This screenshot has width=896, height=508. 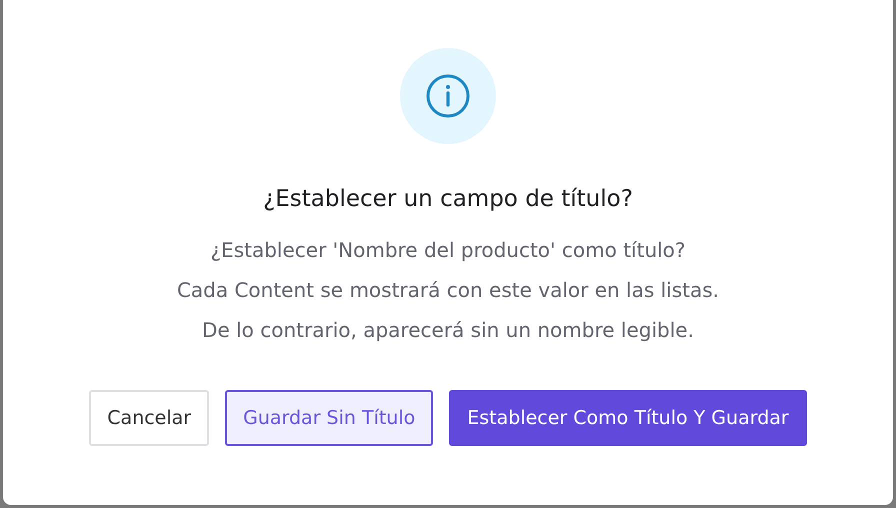 What do you see at coordinates (448, 199) in the screenshot?
I see `dialog-title: ¿Establecer un campo de título?` at bounding box center [448, 199].